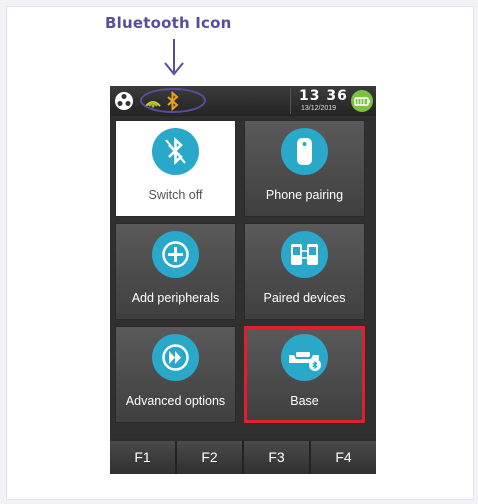 This screenshot has width=478, height=504. What do you see at coordinates (124, 101) in the screenshot?
I see `network-icon` at bounding box center [124, 101].